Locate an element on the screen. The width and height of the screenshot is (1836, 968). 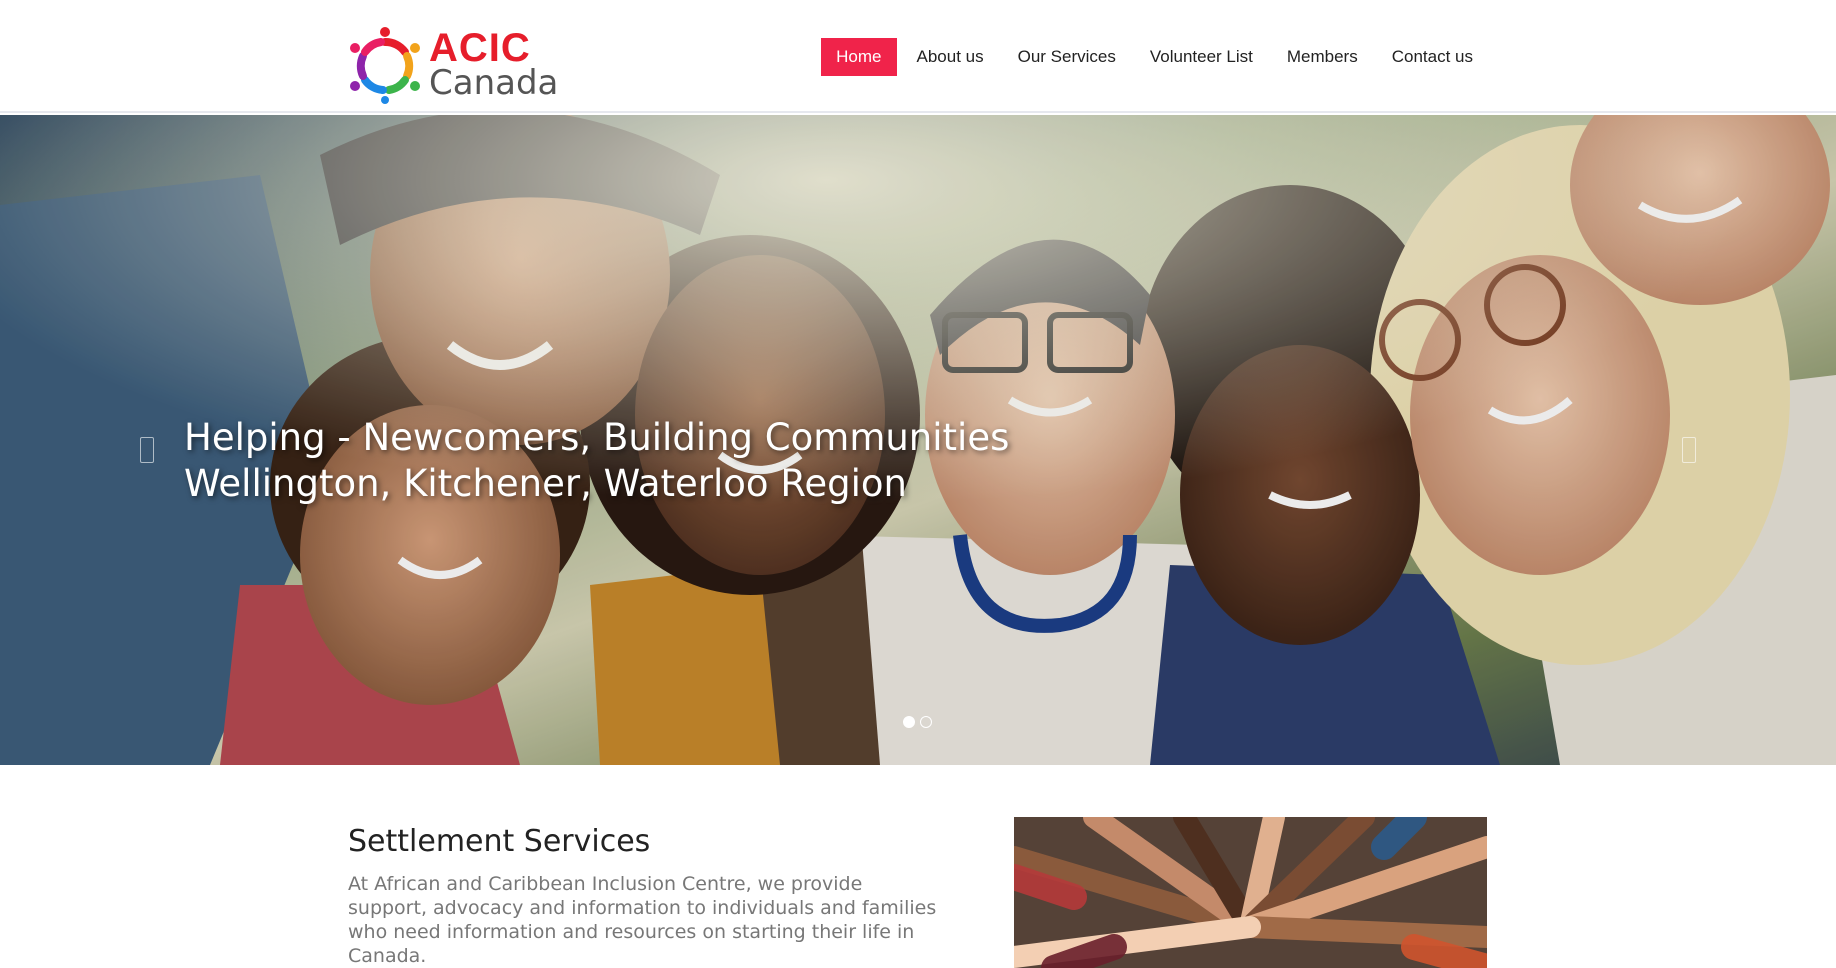
hero-caption-line2: Wellington, Kitchener, Waterloo Region is located at coordinates (545, 483).